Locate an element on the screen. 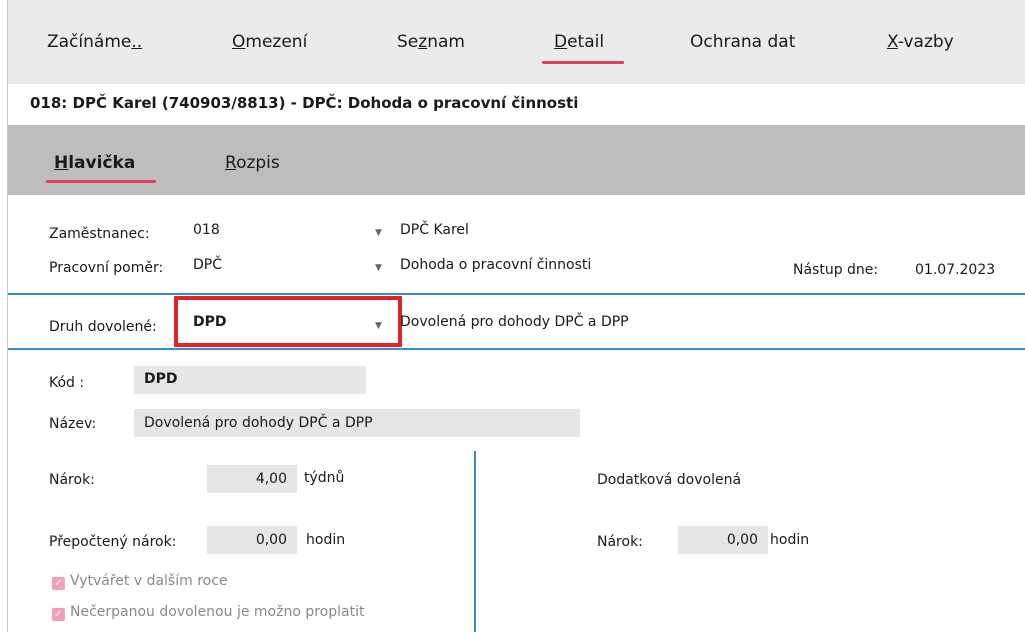 The width and height of the screenshot is (1025, 632). sub-tab-bar: Hlavička Rozpis is located at coordinates (516, 160).